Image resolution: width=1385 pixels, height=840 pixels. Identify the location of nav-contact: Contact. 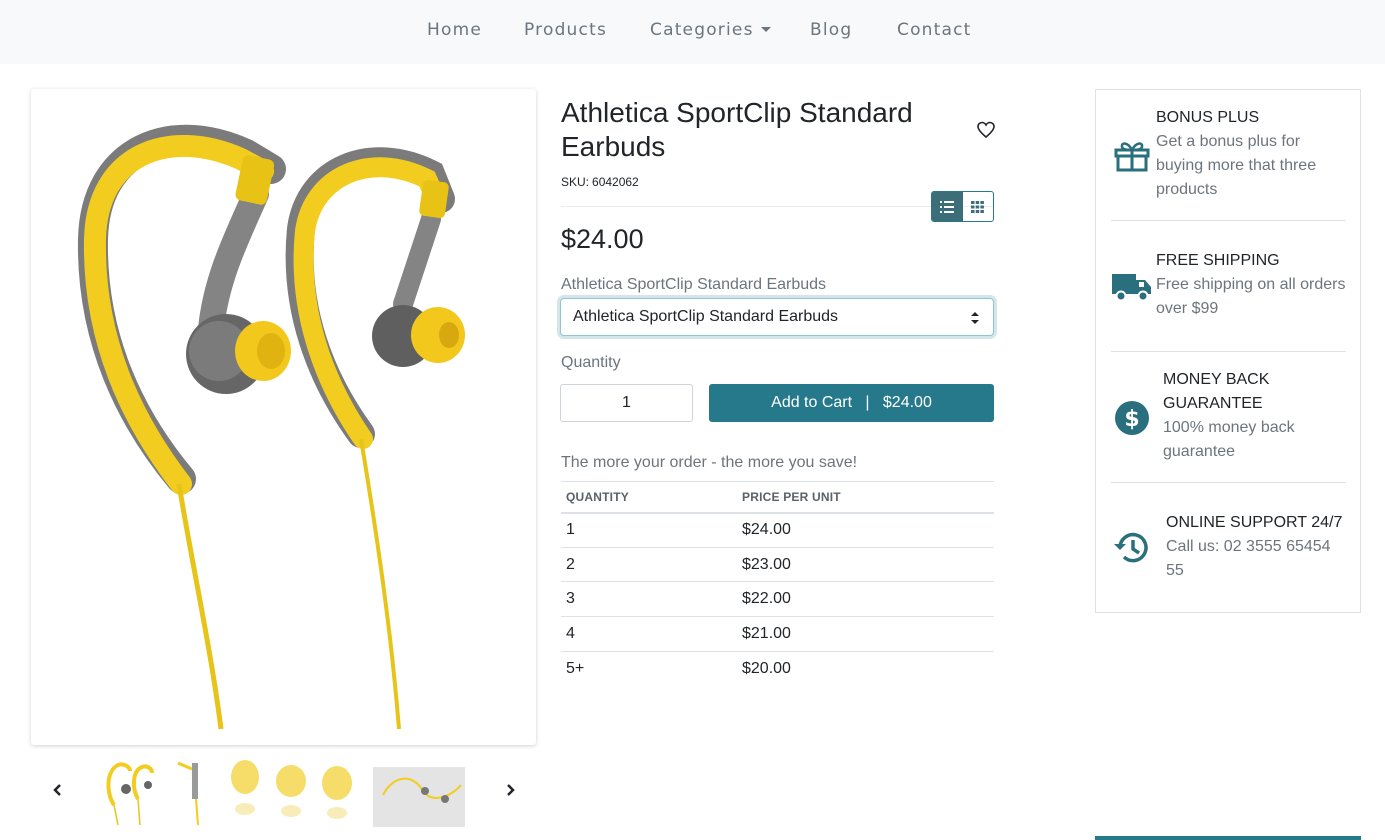
(934, 30).